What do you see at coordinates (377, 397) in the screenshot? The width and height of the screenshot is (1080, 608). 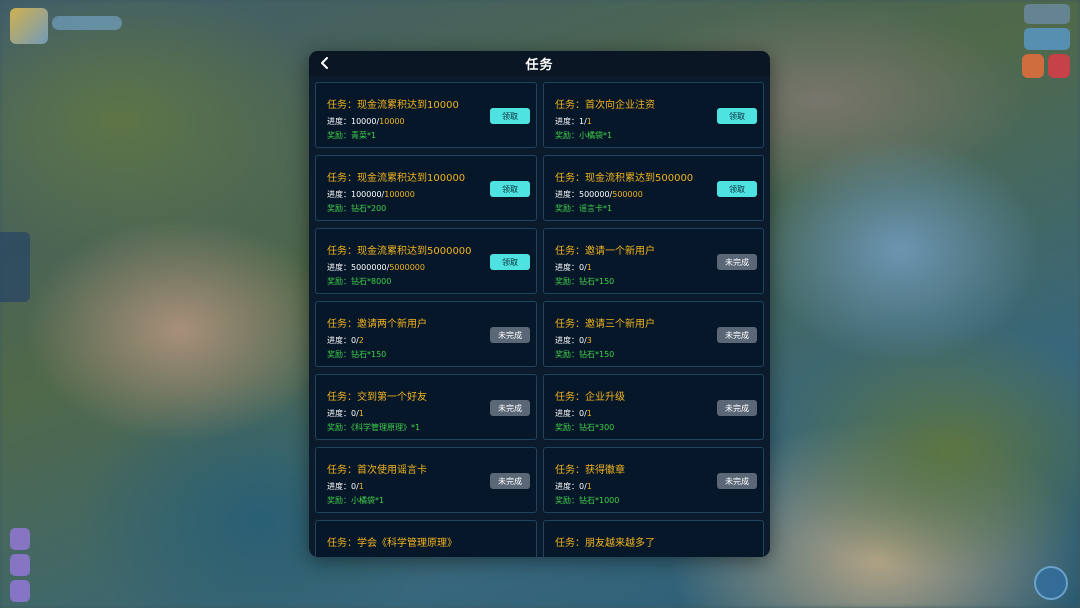 I see `task-title: 任务：交到第一个好友` at bounding box center [377, 397].